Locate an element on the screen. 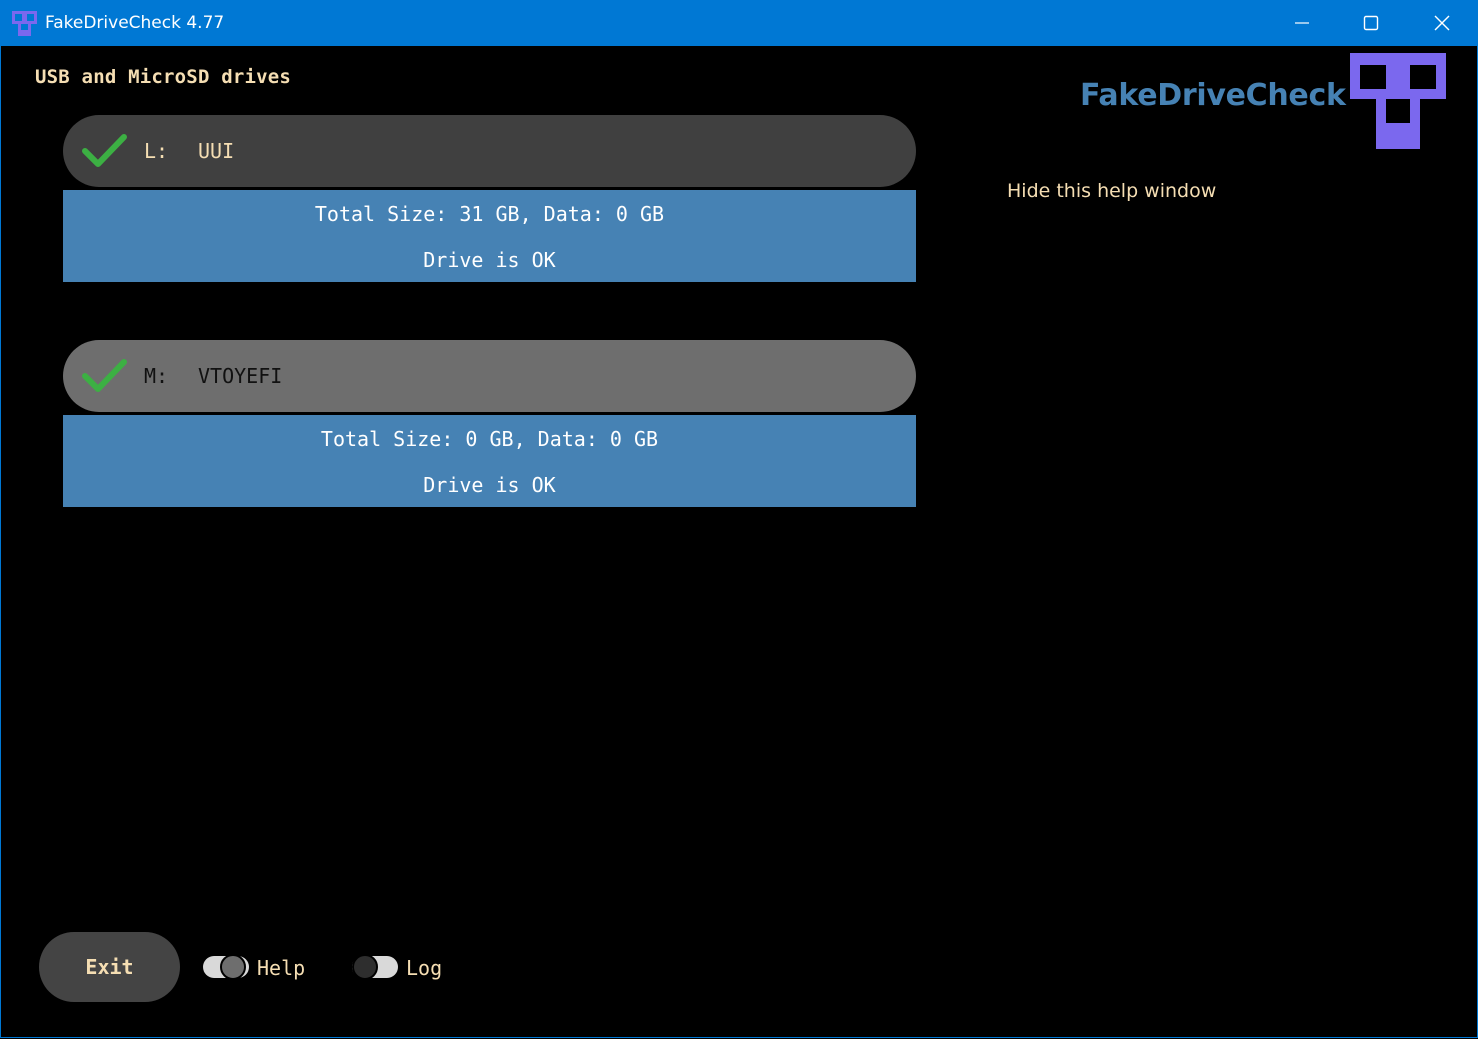 This screenshot has height=1039, width=1478. drive-label: VTOYEFI is located at coordinates (240, 376).